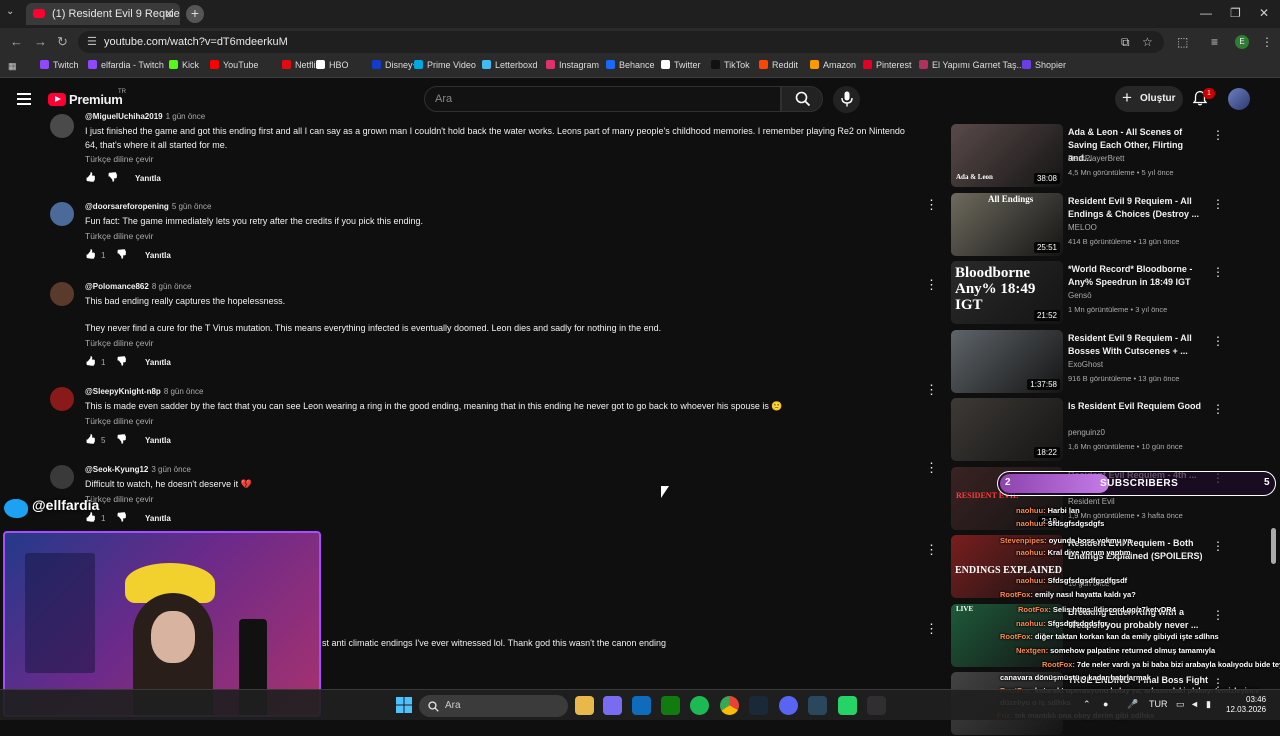 The height and width of the screenshot is (736, 1280). I want to click on spotify-icon, so click(699, 705).